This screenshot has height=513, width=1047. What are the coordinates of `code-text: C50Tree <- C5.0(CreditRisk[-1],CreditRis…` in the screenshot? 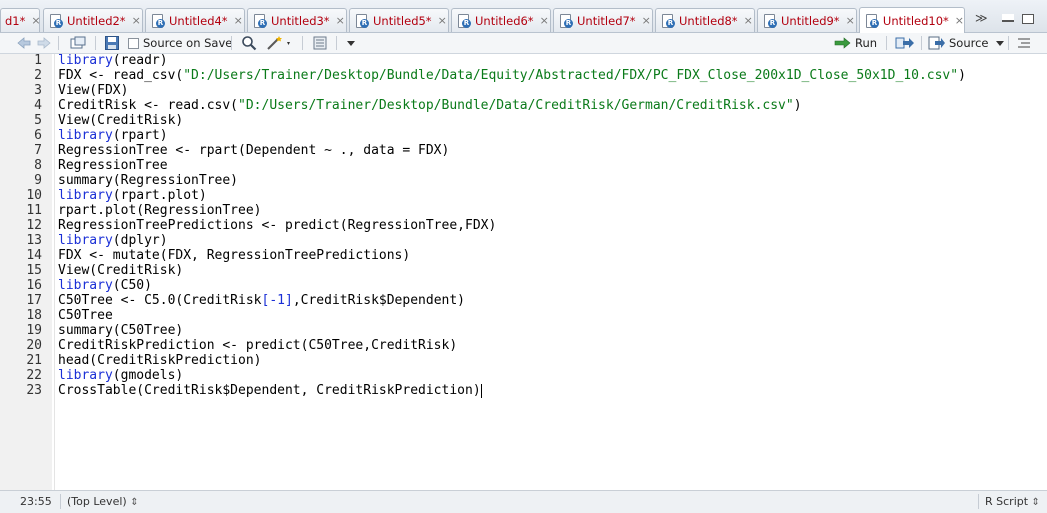 It's located at (261, 300).